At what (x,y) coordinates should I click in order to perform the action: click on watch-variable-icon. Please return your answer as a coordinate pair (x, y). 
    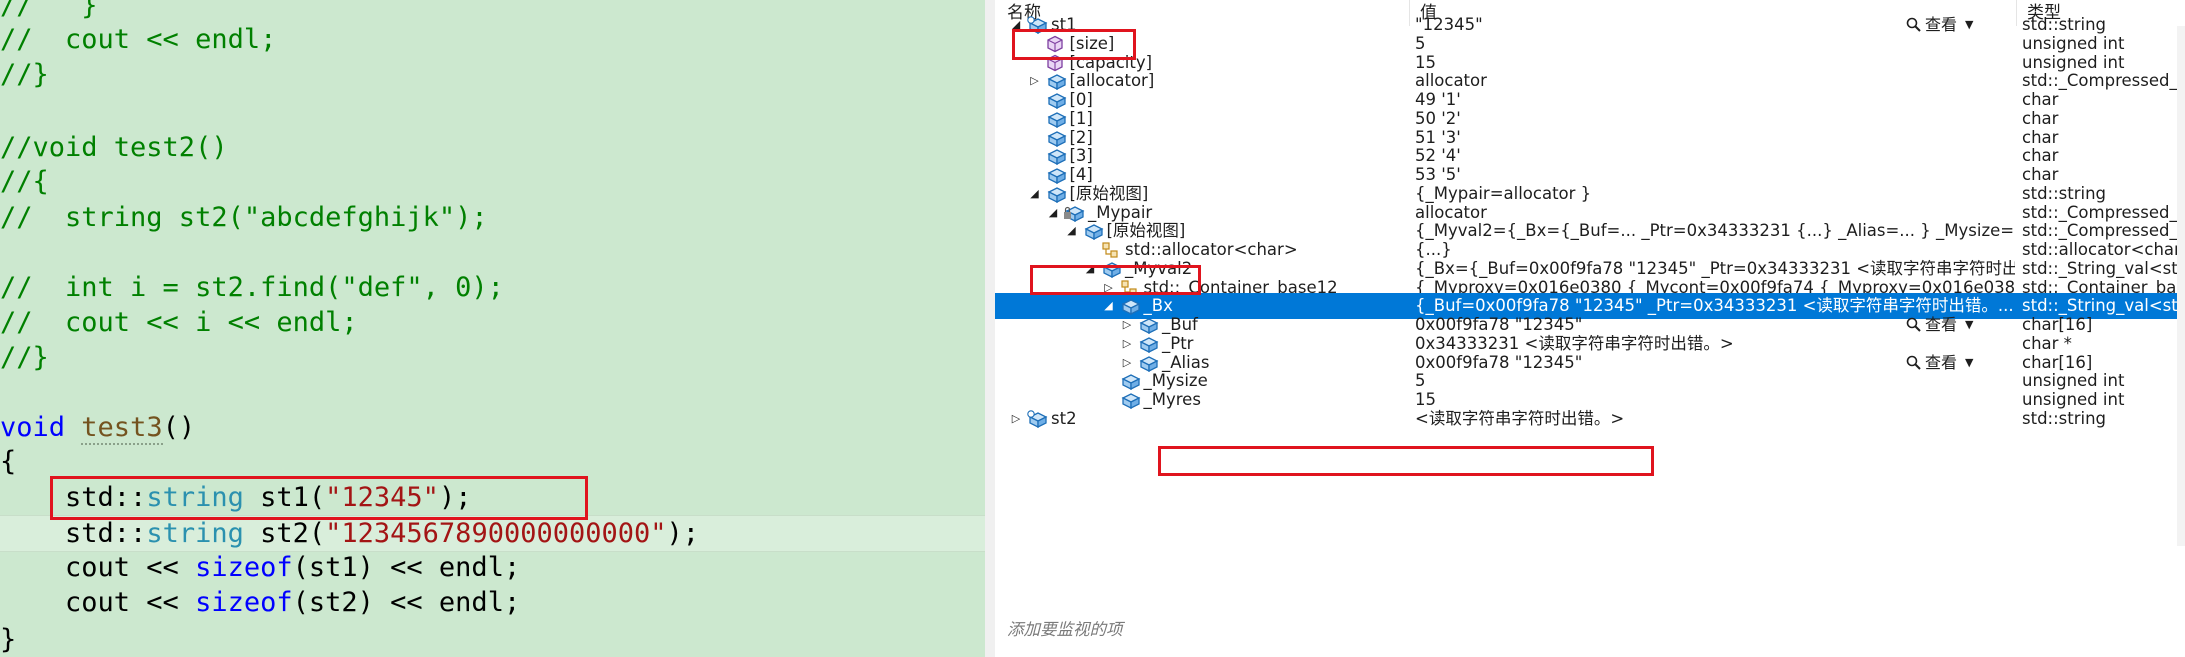
    Looking at the image, I should click on (1038, 418).